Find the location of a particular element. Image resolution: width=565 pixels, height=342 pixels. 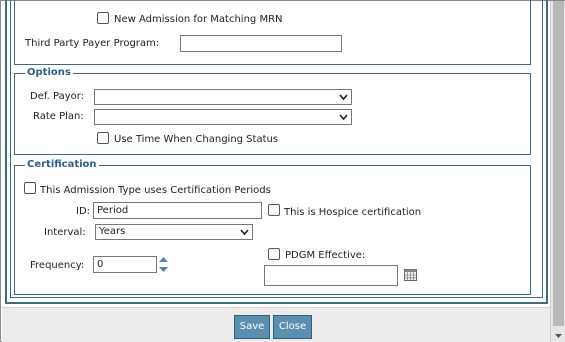

save-button: Save is located at coordinates (252, 327).